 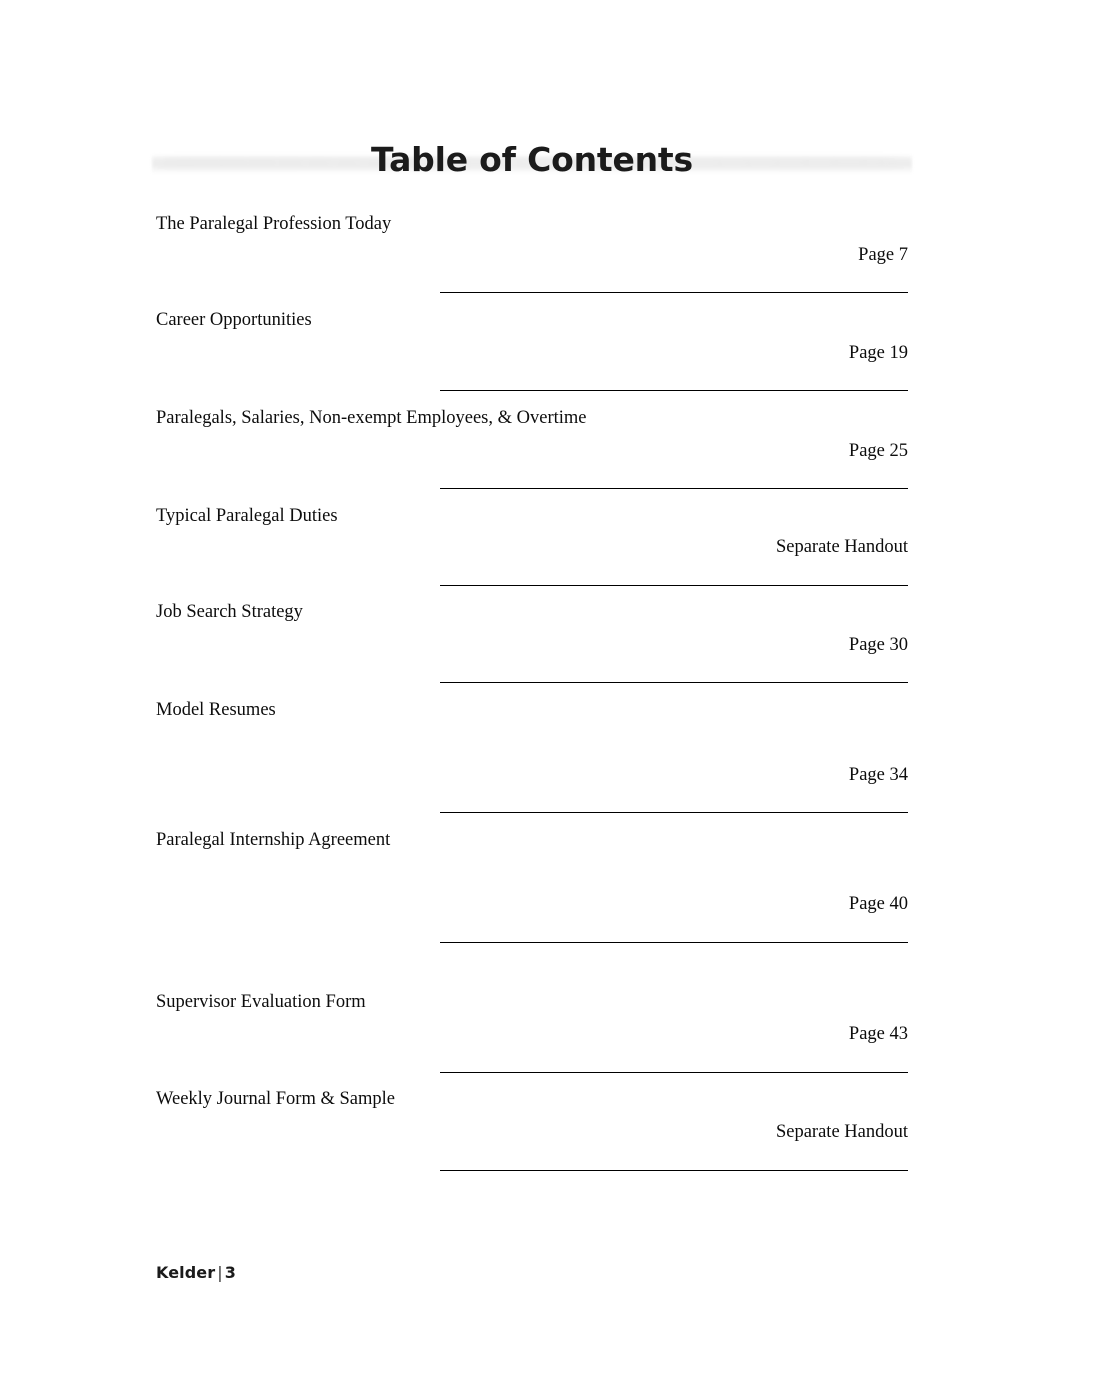 What do you see at coordinates (229, 612) in the screenshot?
I see `toc-entry-label: Job Search Strategy` at bounding box center [229, 612].